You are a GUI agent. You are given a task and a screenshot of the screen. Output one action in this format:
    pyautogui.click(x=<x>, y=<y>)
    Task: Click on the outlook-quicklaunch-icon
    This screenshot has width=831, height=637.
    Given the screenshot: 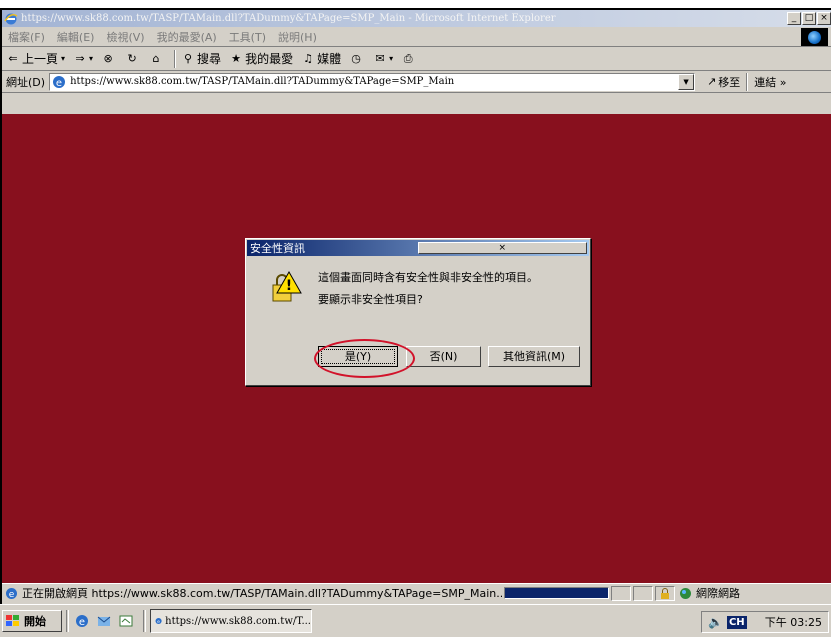 What is the action you would take?
    pyautogui.click(x=104, y=621)
    